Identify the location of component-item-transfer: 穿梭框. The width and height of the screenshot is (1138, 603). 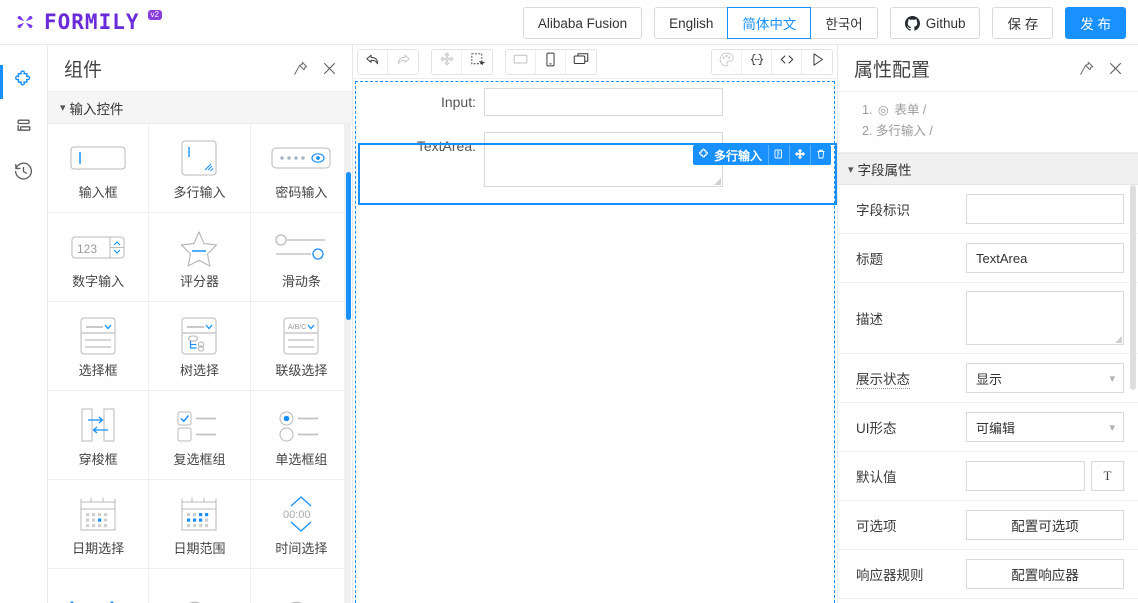
(99, 435).